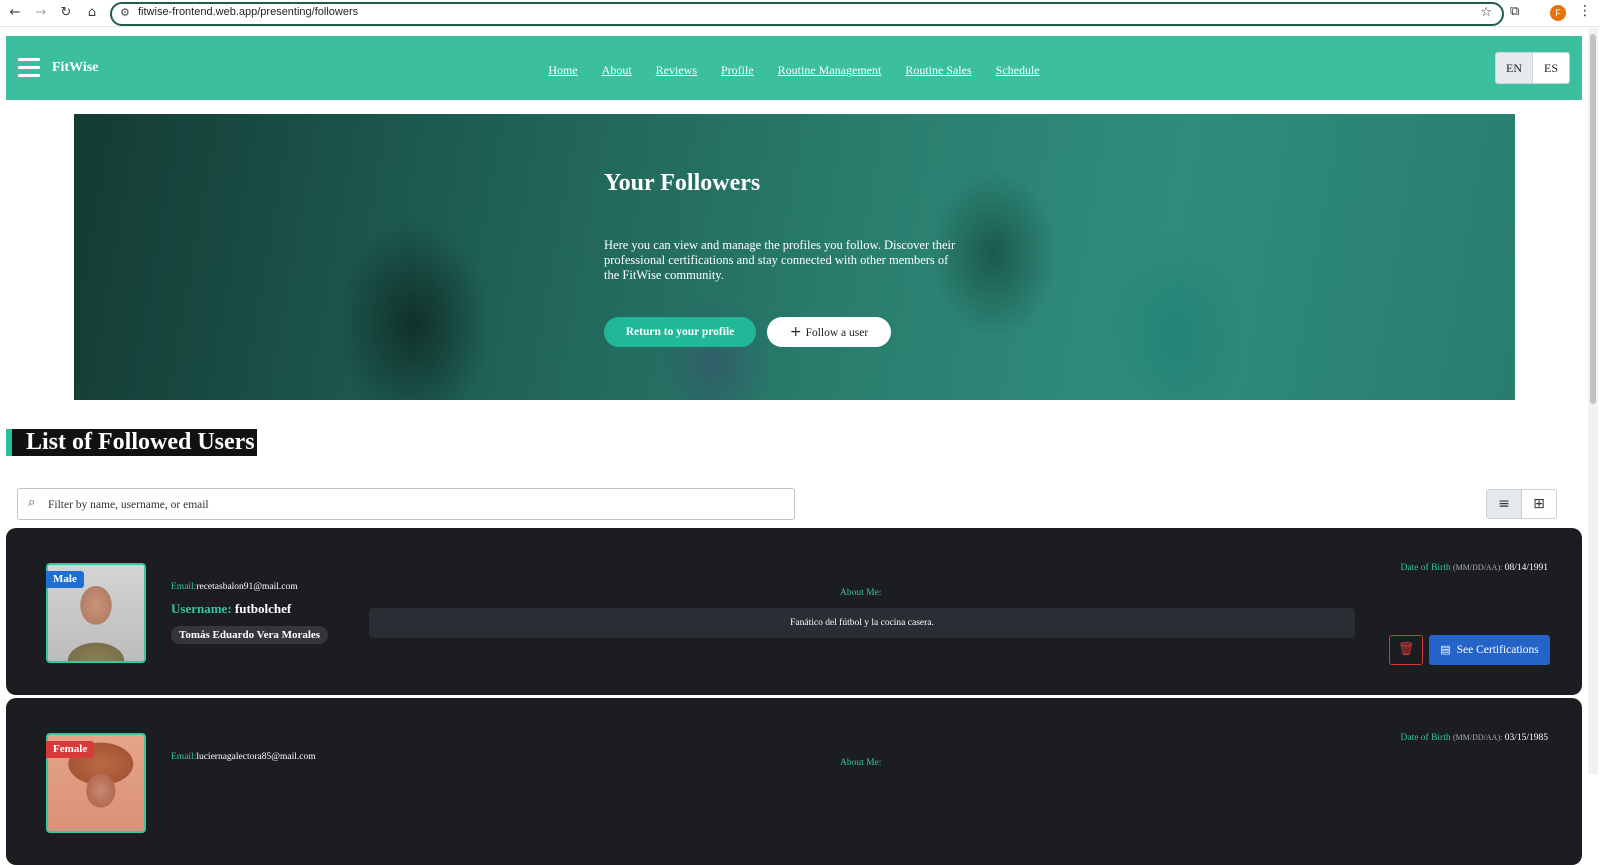 The height and width of the screenshot is (865, 1600). I want to click on user-username: Username: futbolchef, so click(231, 609).